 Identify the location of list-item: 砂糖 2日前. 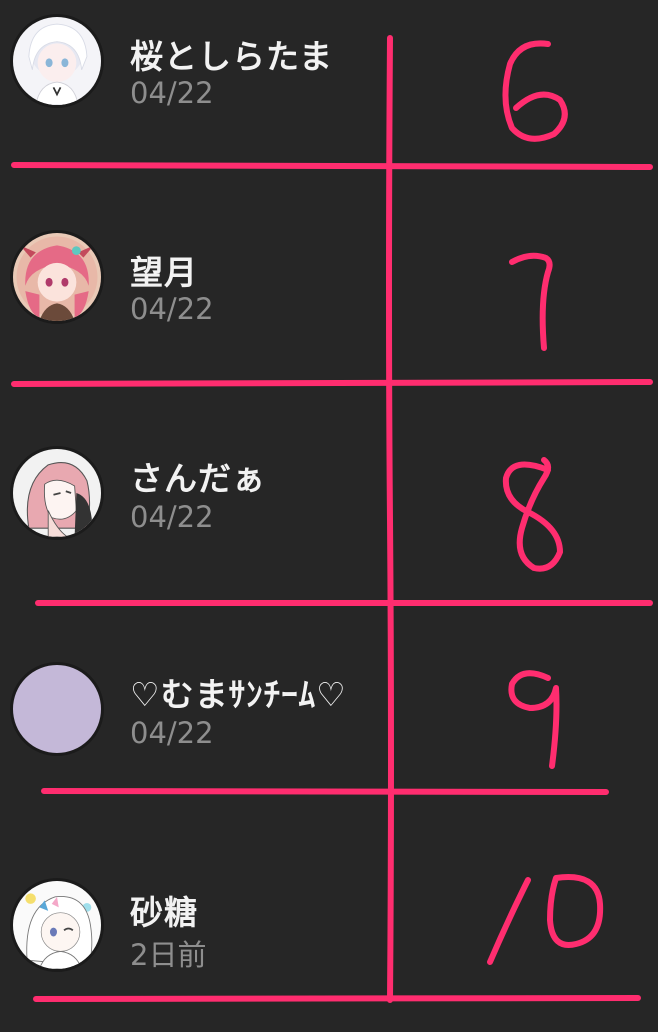
(190, 924).